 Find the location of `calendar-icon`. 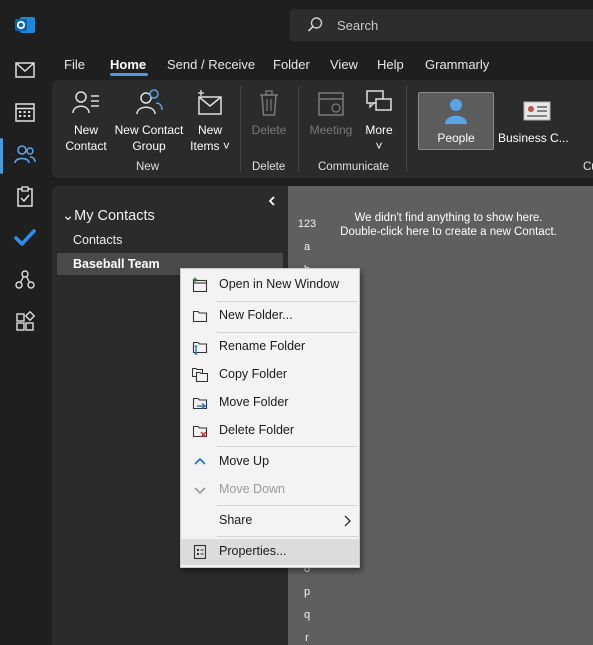

calendar-icon is located at coordinates (25, 112).